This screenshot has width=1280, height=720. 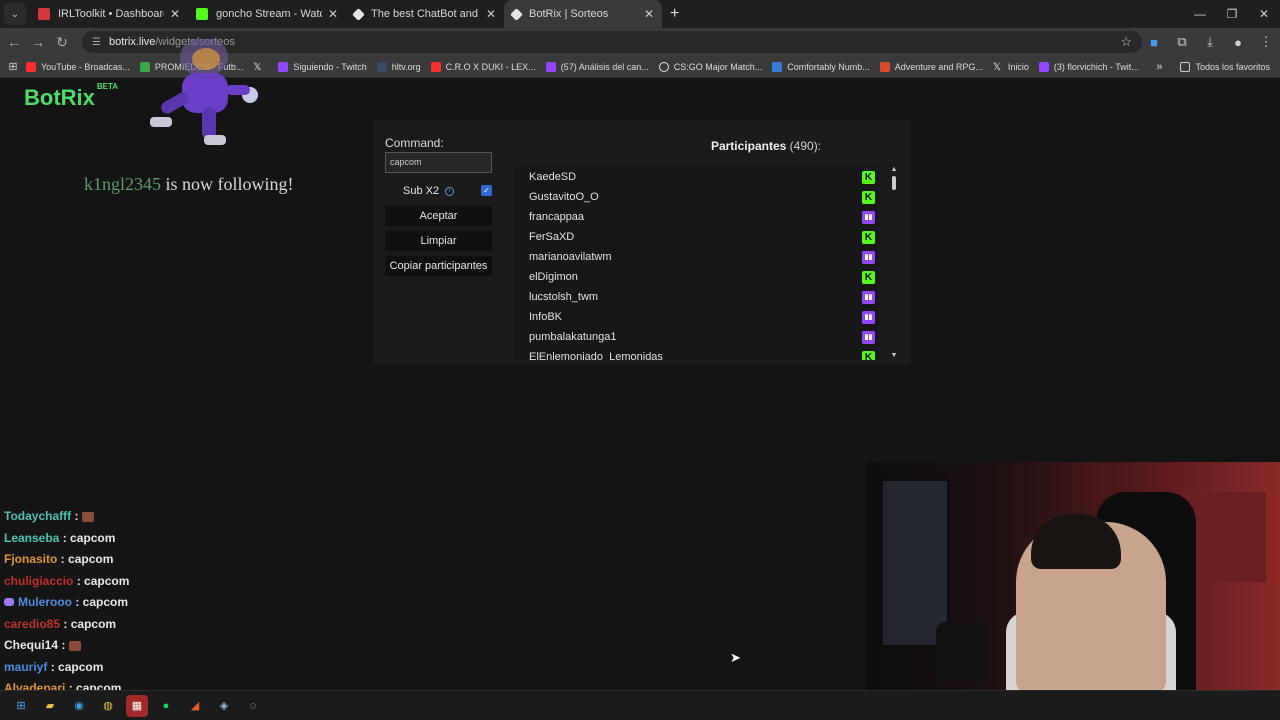 I want to click on participant-row: elDigimon K, so click(x=702, y=277).